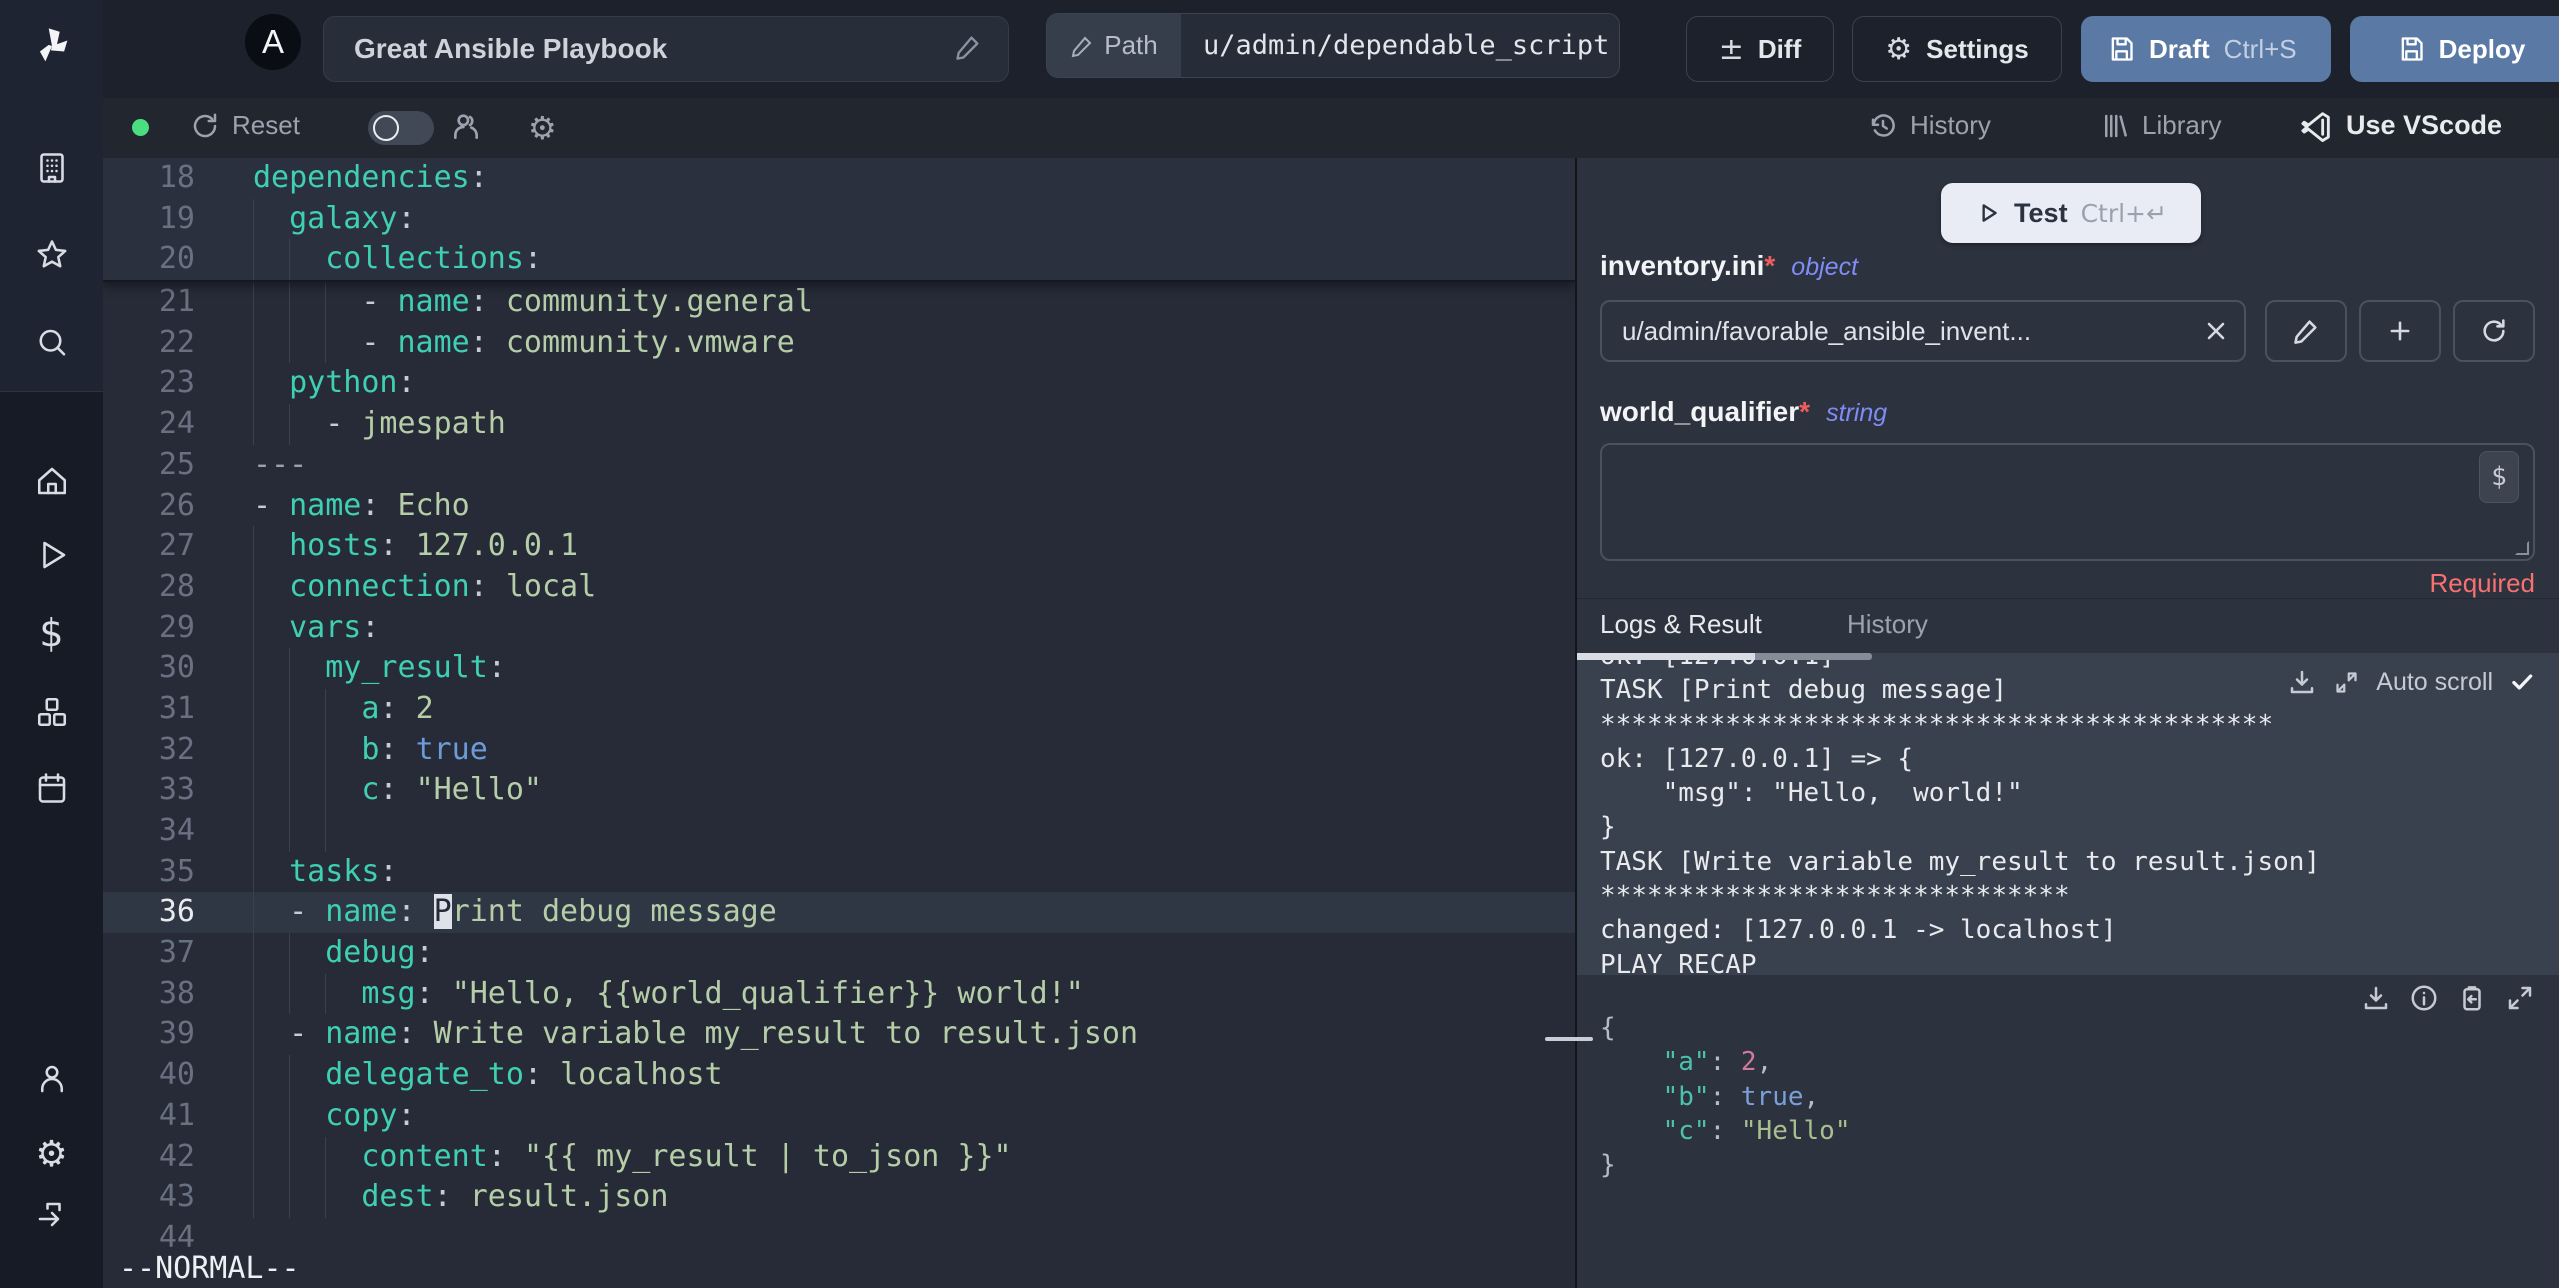 Image resolution: width=2559 pixels, height=1288 pixels. Describe the element at coordinates (839, 953) in the screenshot. I see `code-line: 37 debug:` at that location.